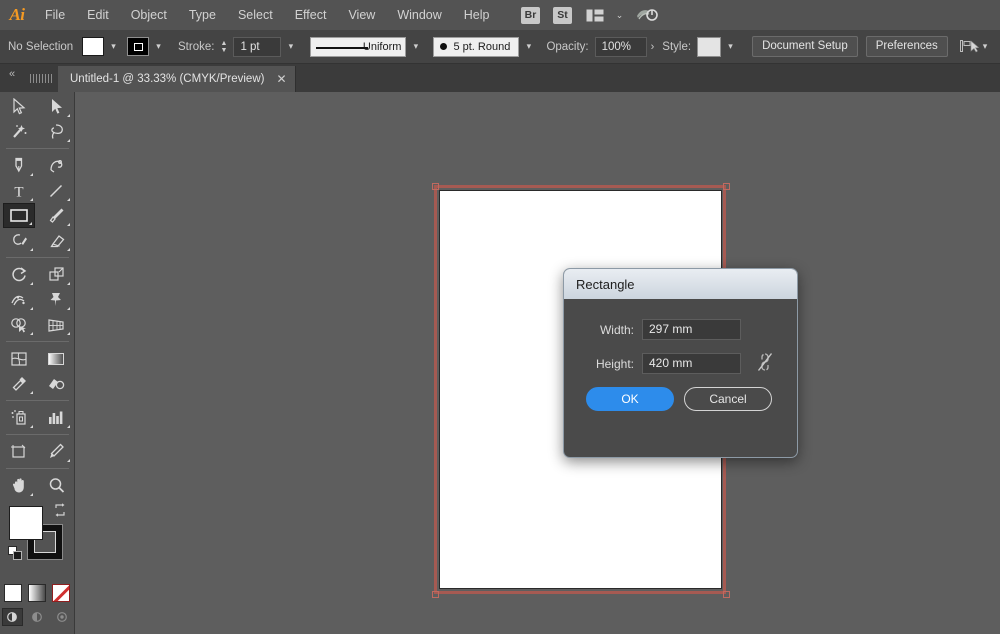 Image resolution: width=1000 pixels, height=634 pixels. What do you see at coordinates (113, 47) in the screenshot?
I see `fill-swatch-dropdown: ▾` at bounding box center [113, 47].